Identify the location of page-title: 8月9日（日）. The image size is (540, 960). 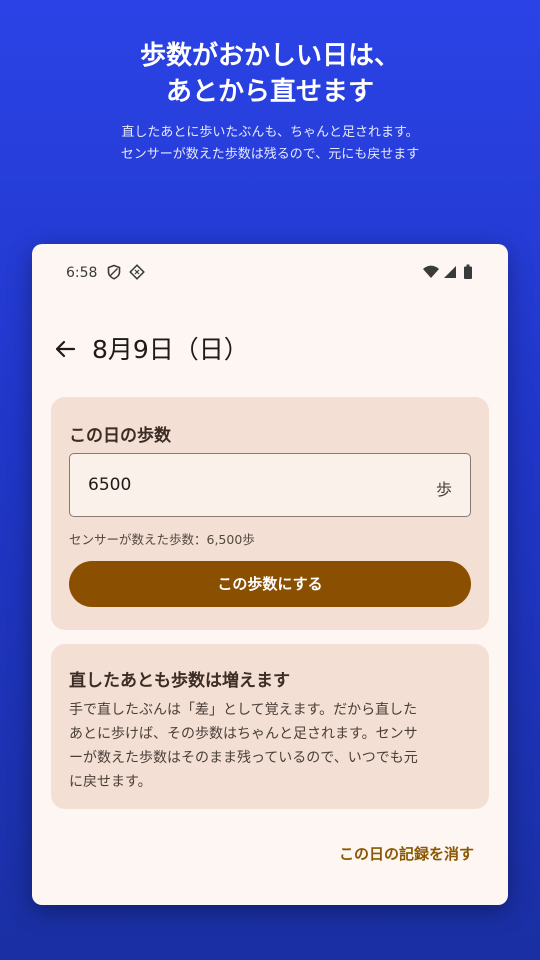
(170, 349).